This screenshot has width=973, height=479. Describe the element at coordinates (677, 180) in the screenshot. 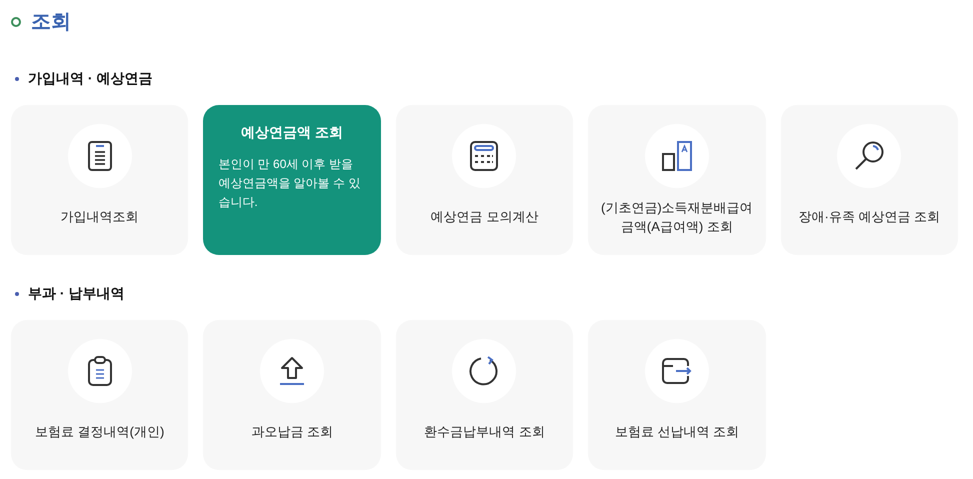

I see `menu-card: (기초연금)소득재분배급여 금액(A급여액) 조회` at that location.